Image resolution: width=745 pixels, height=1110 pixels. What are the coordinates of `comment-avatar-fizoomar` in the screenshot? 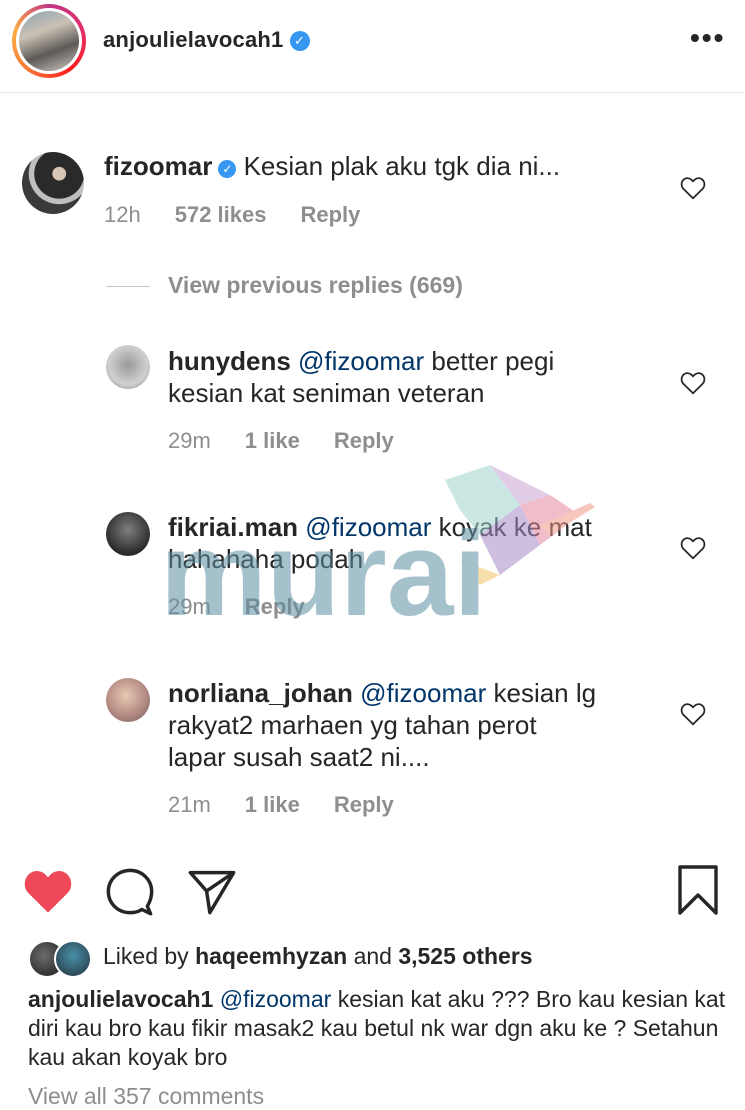 It's located at (53, 183).